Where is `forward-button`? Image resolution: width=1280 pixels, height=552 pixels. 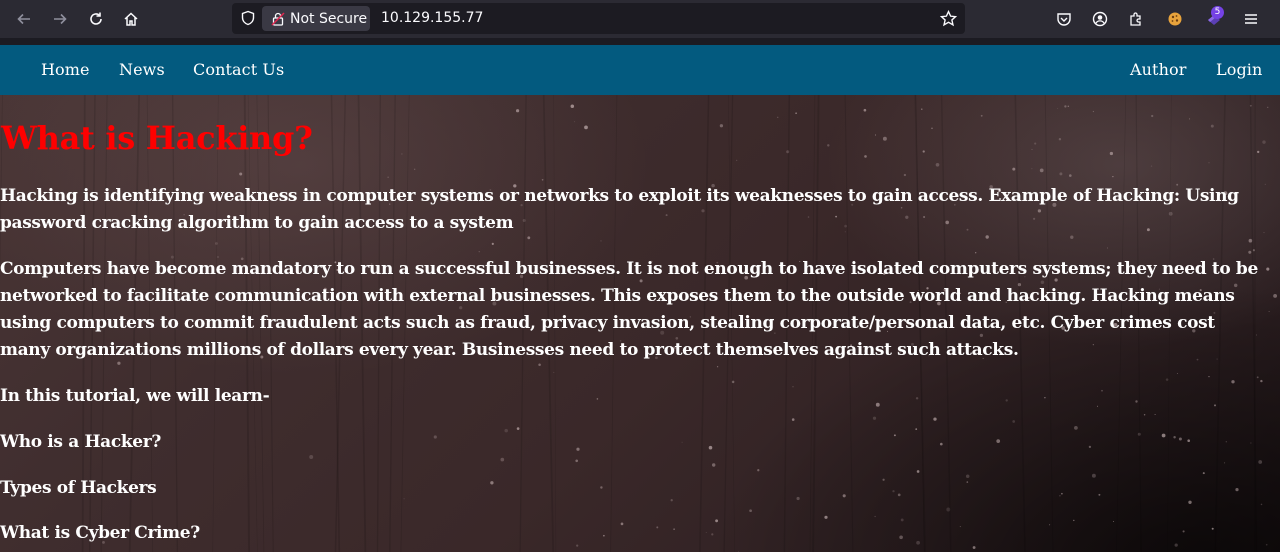
forward-button is located at coordinates (60, 19).